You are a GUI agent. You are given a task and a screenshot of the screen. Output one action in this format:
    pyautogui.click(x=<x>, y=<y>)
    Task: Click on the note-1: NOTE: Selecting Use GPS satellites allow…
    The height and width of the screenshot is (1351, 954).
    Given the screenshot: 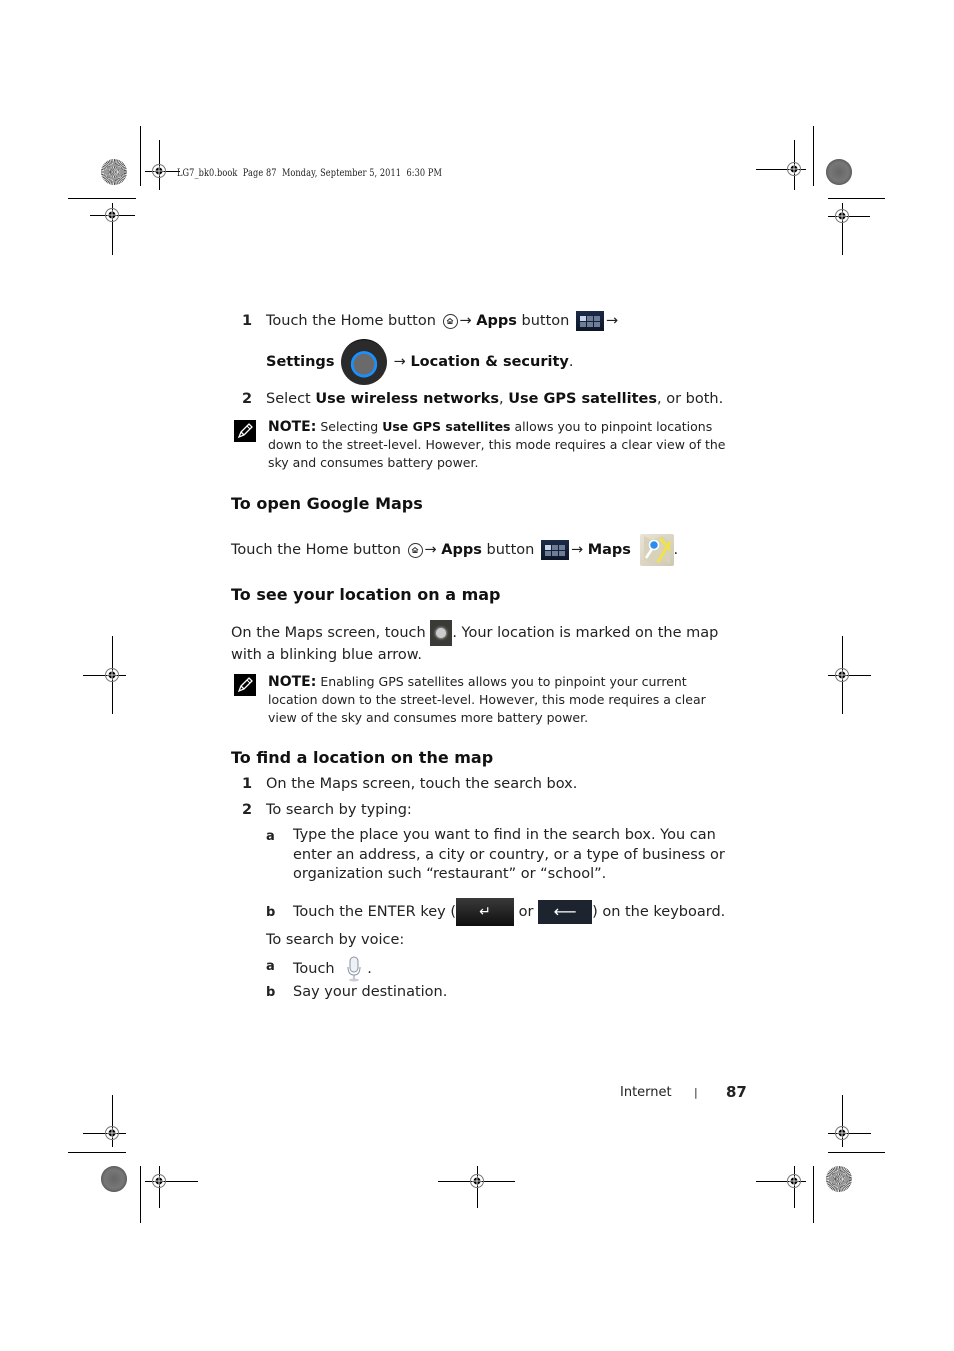 What is the action you would take?
    pyautogui.click(x=513, y=445)
    